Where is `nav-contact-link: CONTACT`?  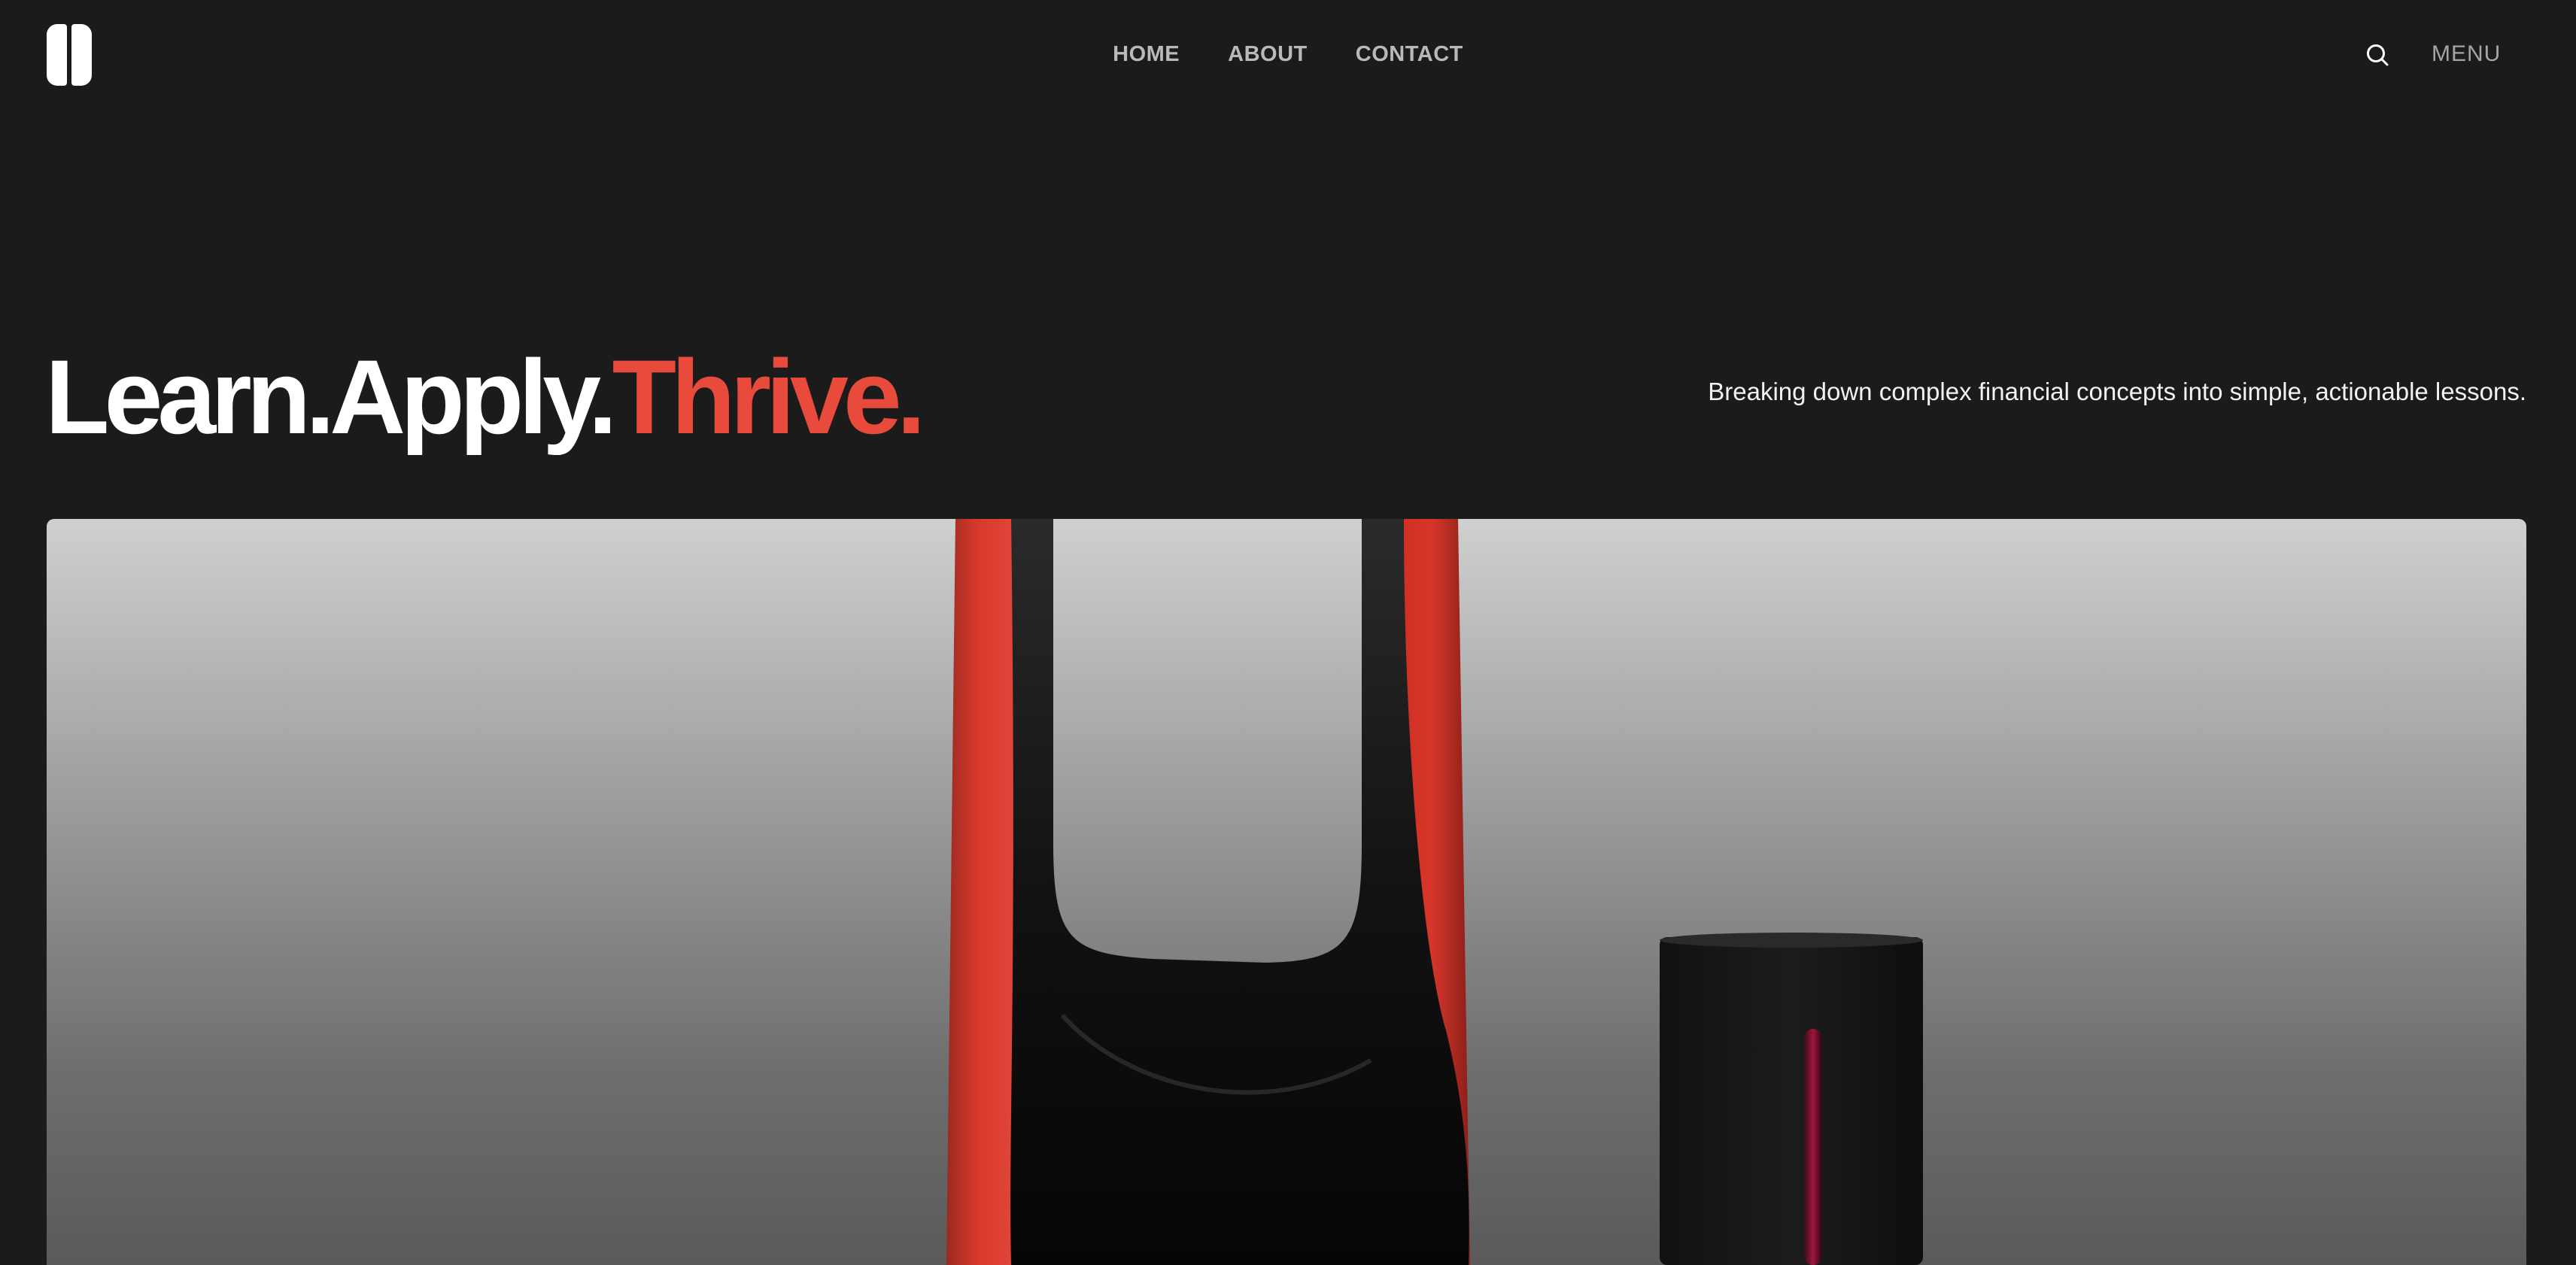 nav-contact-link: CONTACT is located at coordinates (1410, 54).